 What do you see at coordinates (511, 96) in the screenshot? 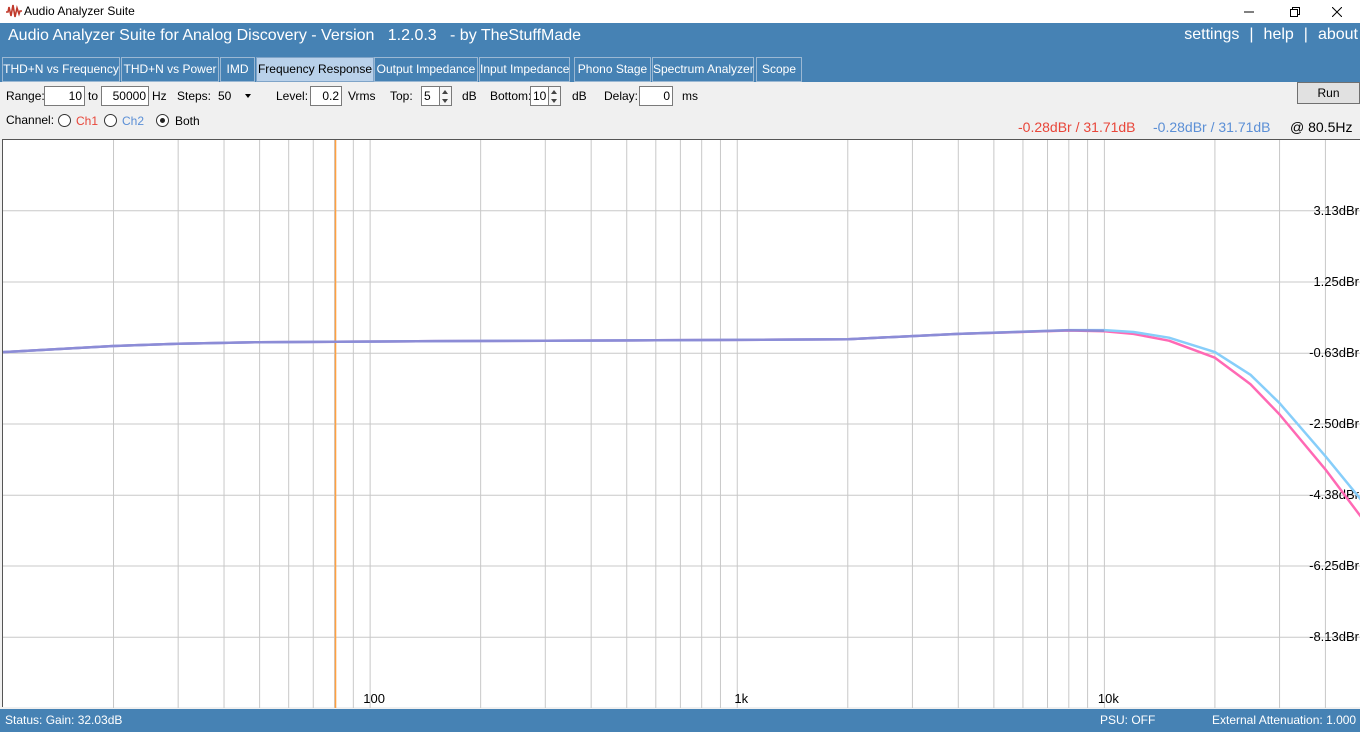
I see `bottom-label: Bottom:` at bounding box center [511, 96].